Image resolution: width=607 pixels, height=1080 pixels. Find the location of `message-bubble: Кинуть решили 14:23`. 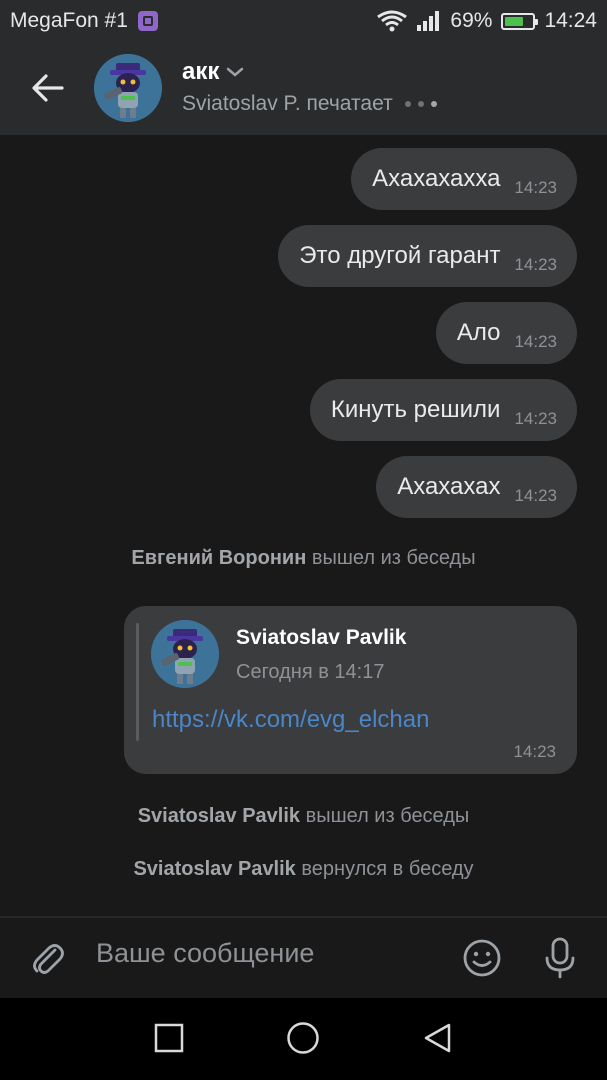

message-bubble: Кинуть решили 14:23 is located at coordinates (443, 410).